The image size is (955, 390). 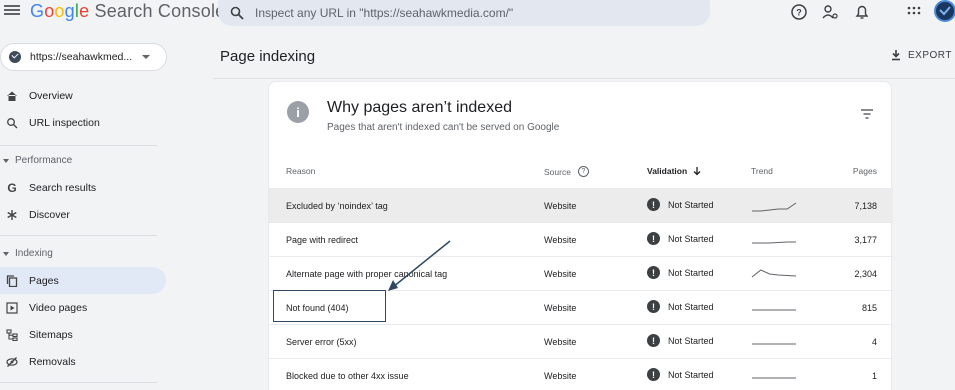 I want to click on annotation-highlight-box, so click(x=329, y=306).